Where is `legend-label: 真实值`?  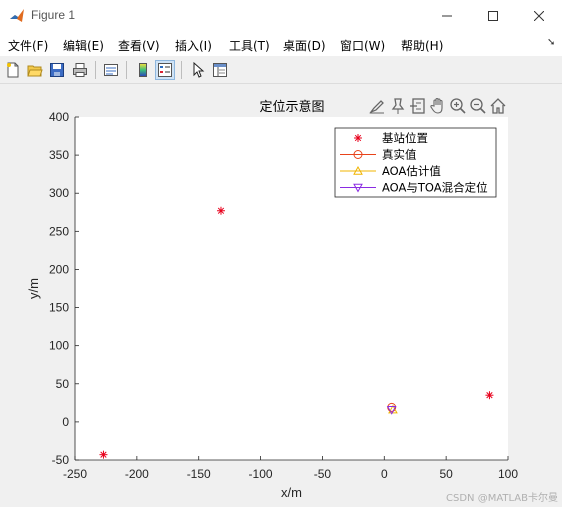 legend-label: 真实值 is located at coordinates (399, 155).